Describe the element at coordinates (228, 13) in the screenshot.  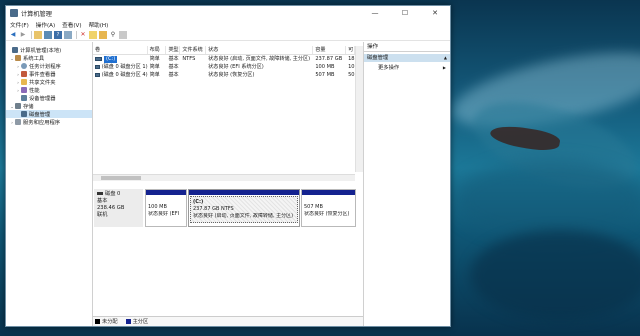
I see `title-bar: 计算机管理 — ☐ ✕` at that location.